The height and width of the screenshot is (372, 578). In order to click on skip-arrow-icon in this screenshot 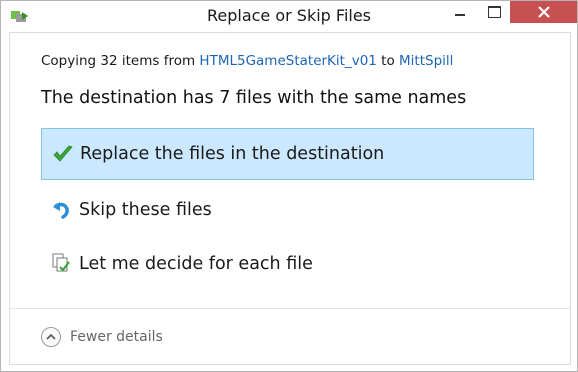, I will do `click(62, 210)`.